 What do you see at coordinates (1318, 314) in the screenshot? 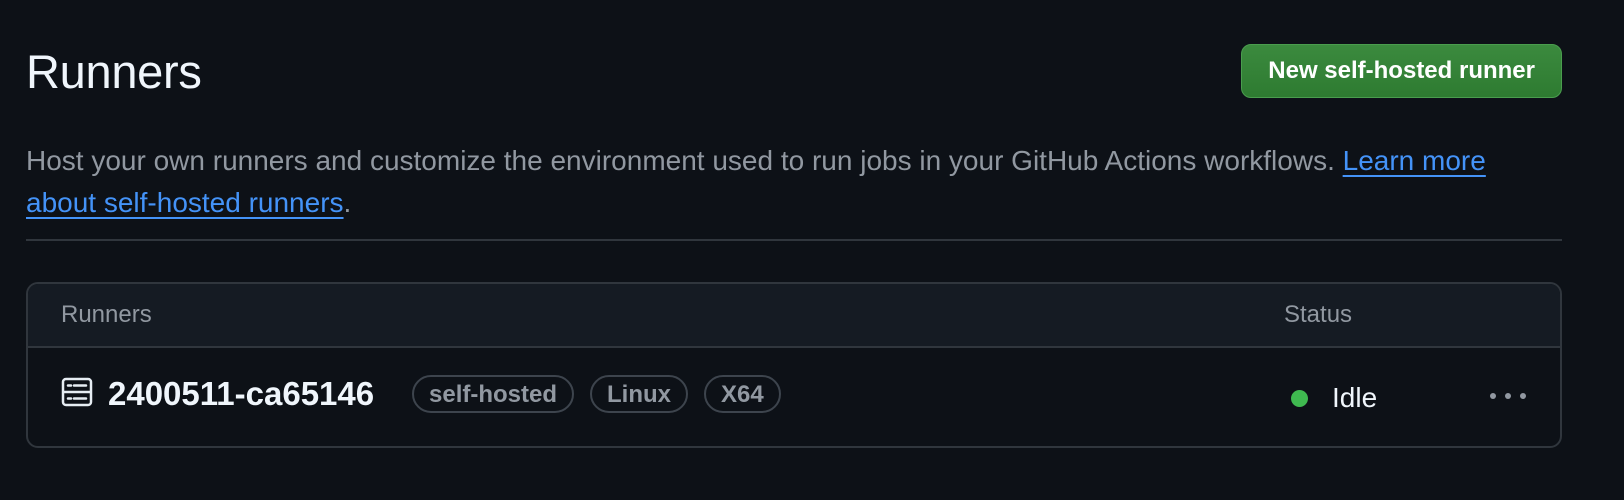
I see `column-header-status: Status` at bounding box center [1318, 314].